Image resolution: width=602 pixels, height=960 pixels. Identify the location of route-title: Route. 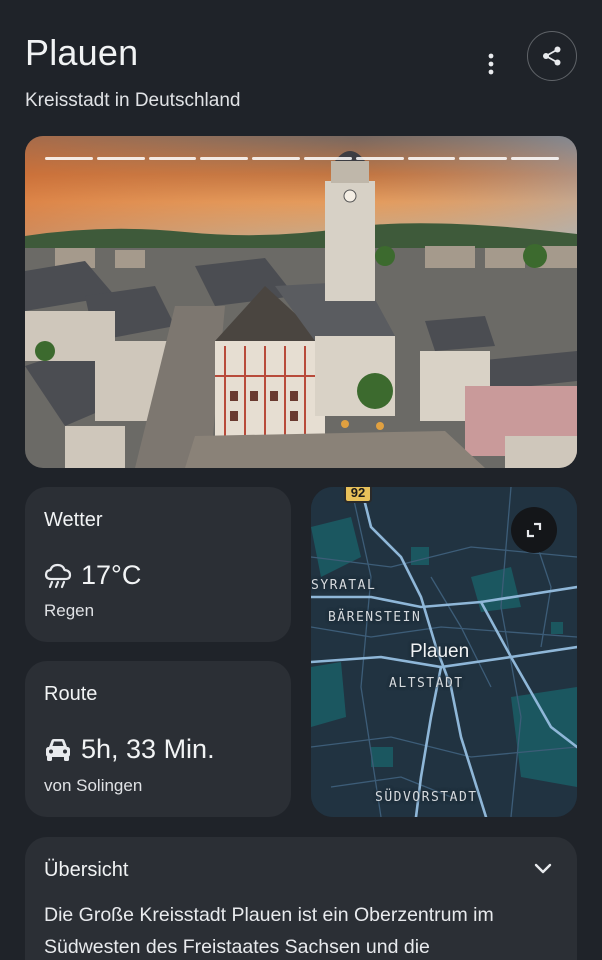
(71, 694).